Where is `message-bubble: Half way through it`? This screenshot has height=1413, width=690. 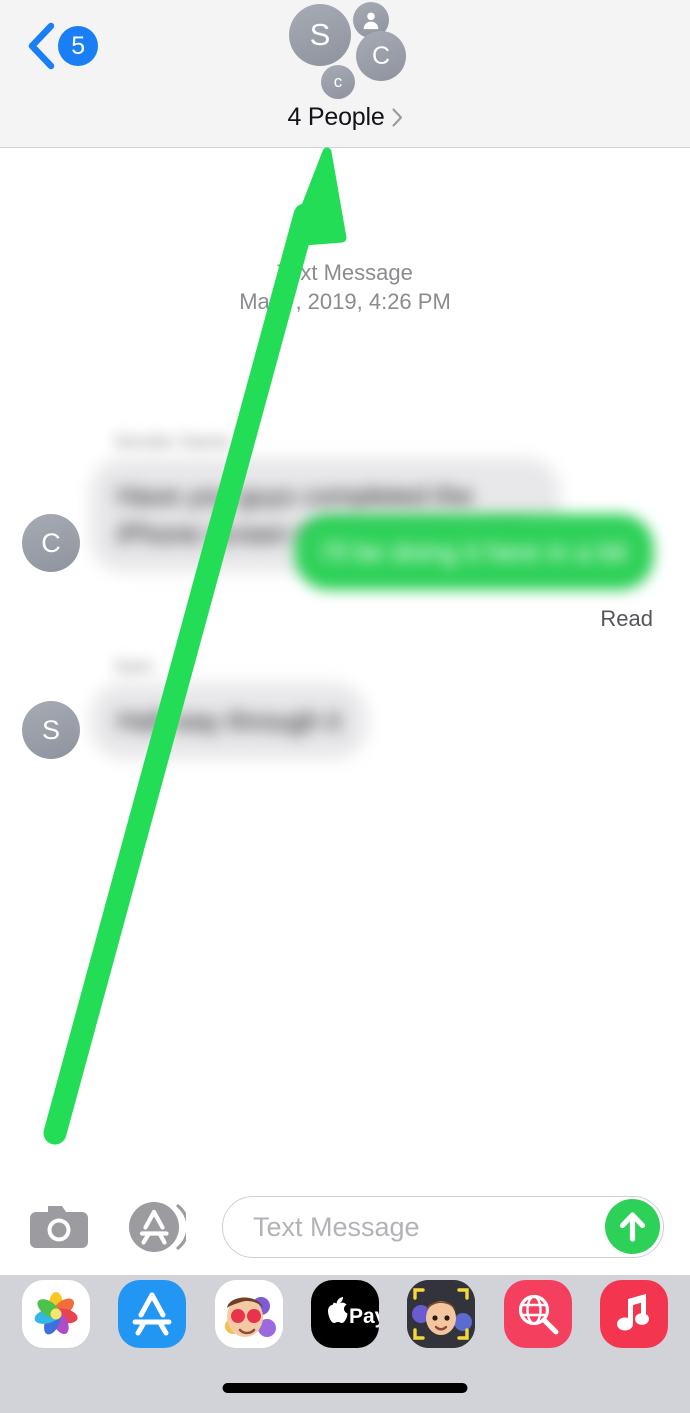
message-bubble: Half way through it is located at coordinates (229, 721).